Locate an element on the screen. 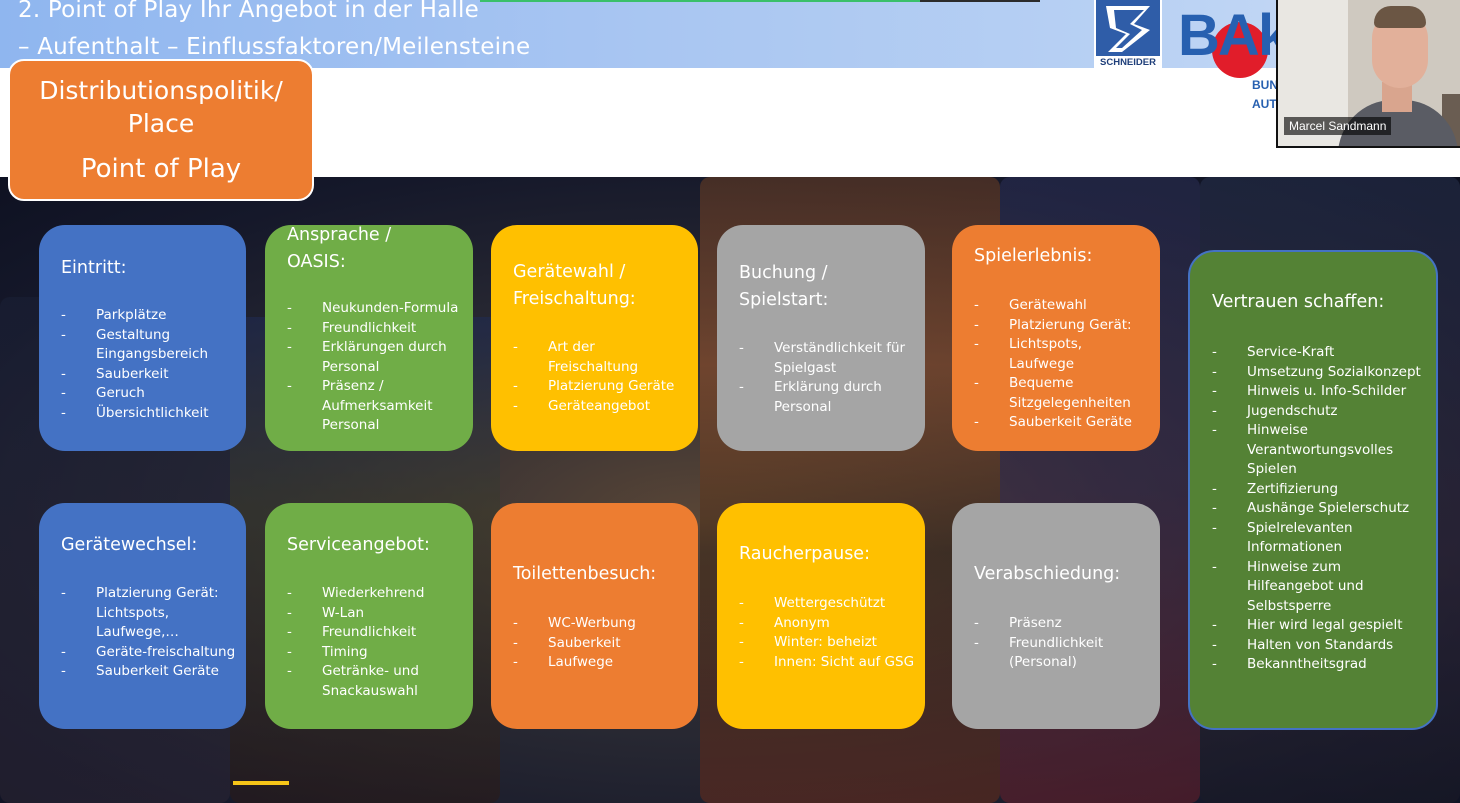 Image resolution: width=1460 pixels, height=803 pixels. list-item: Präsenz is located at coordinates (1062, 624).